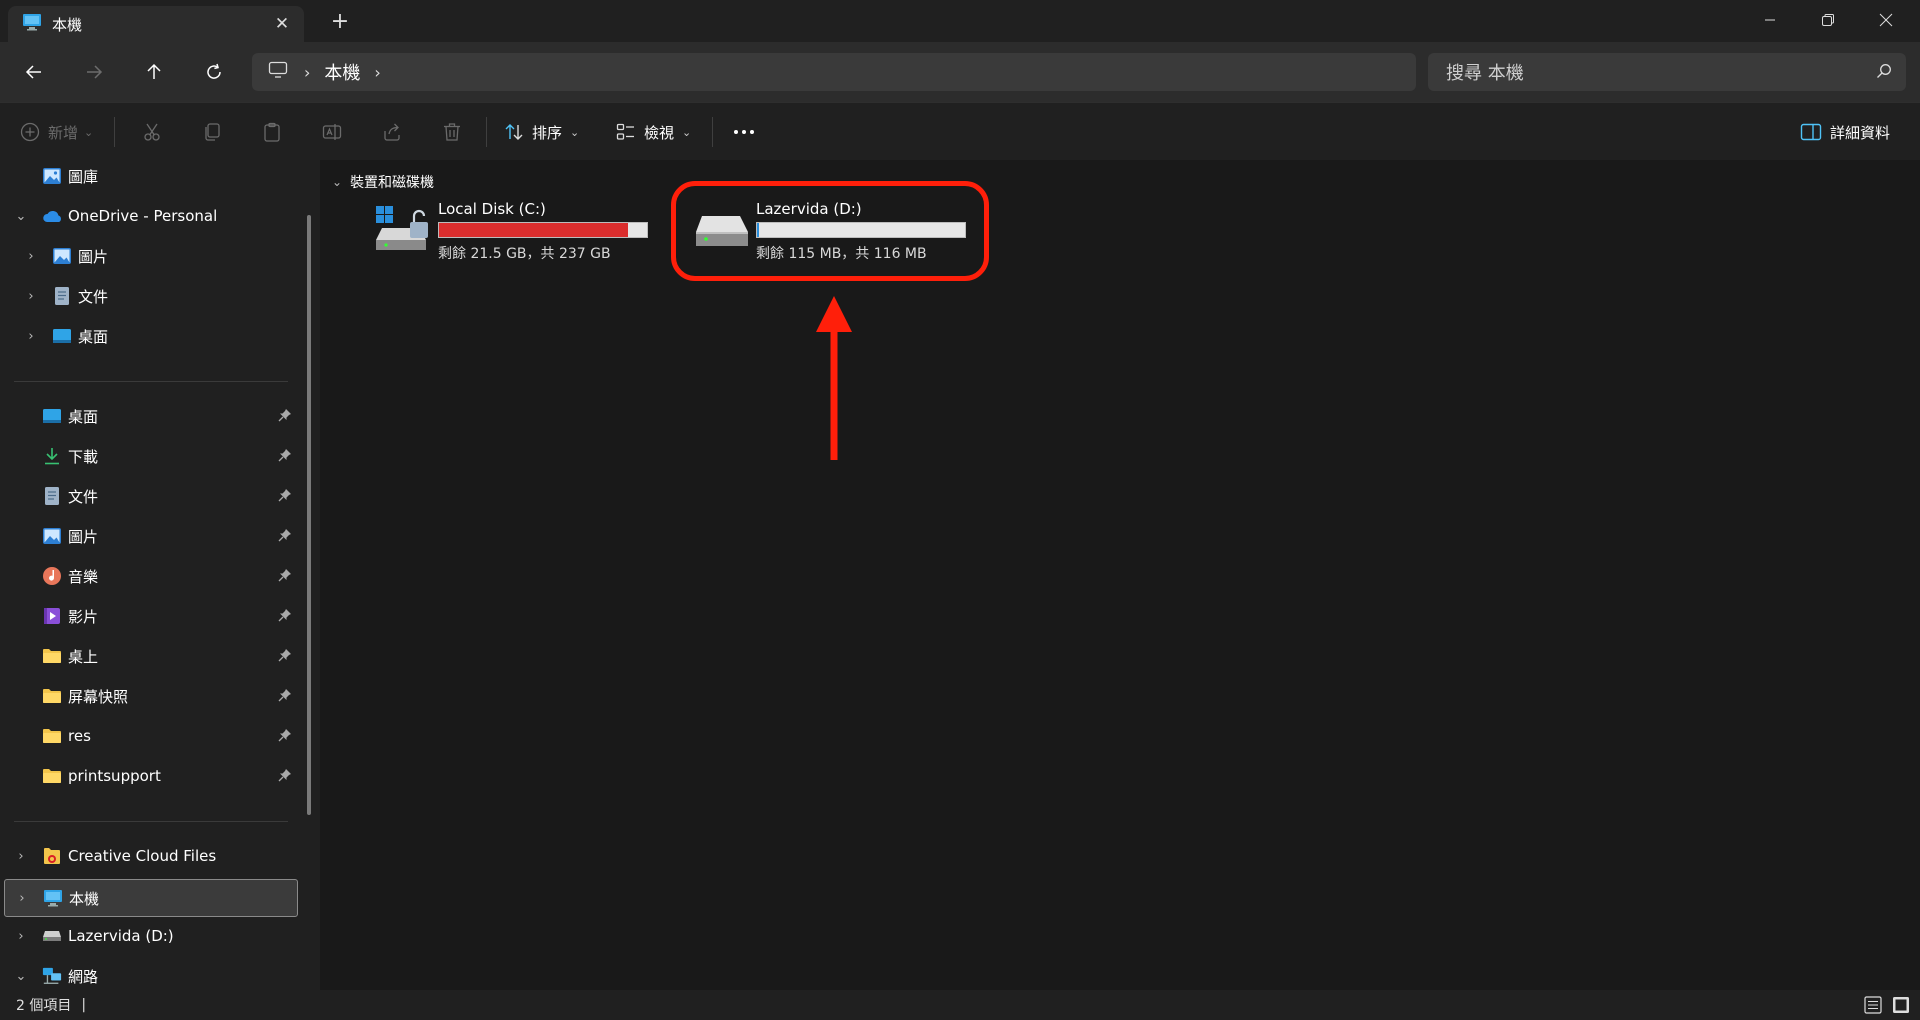  Describe the element at coordinates (1873, 1005) in the screenshot. I see `details-view-button` at that location.